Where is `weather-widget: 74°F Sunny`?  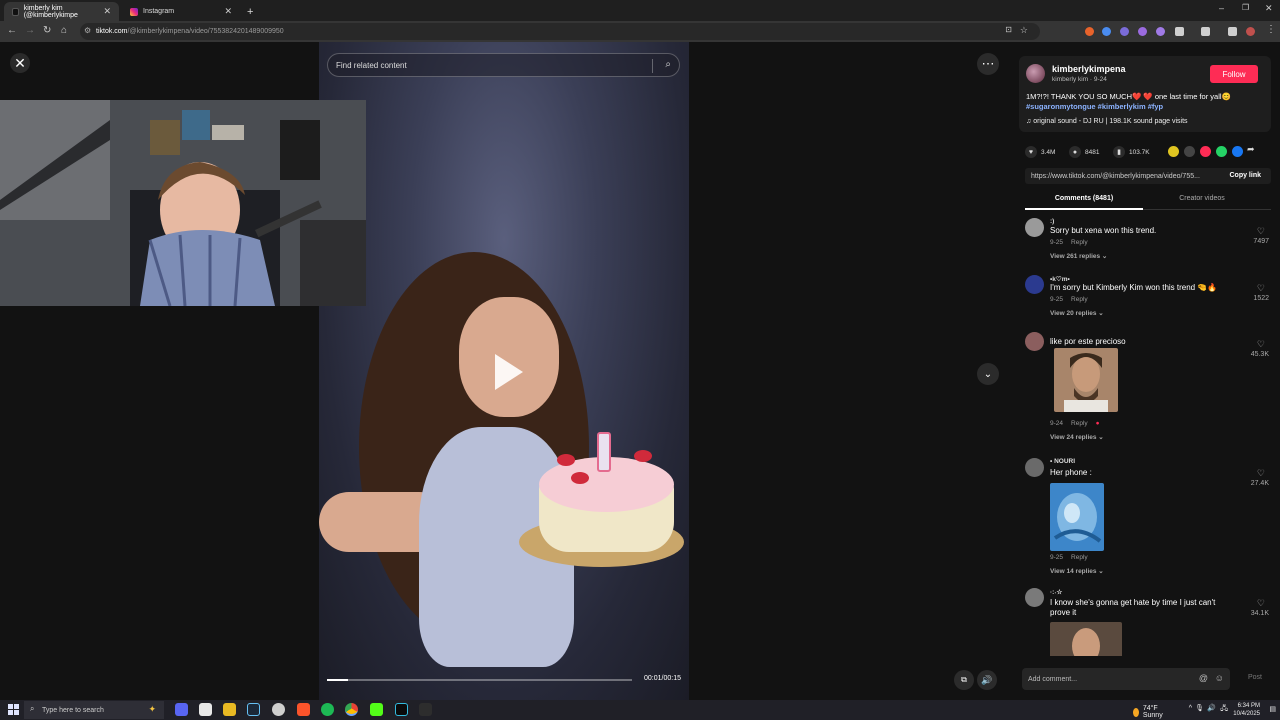
weather-widget: 74°F Sunny is located at coordinates (1149, 712).